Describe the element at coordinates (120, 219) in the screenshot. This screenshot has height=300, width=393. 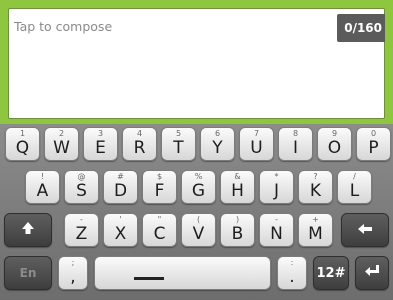
I see `key-x-sub: '` at that location.